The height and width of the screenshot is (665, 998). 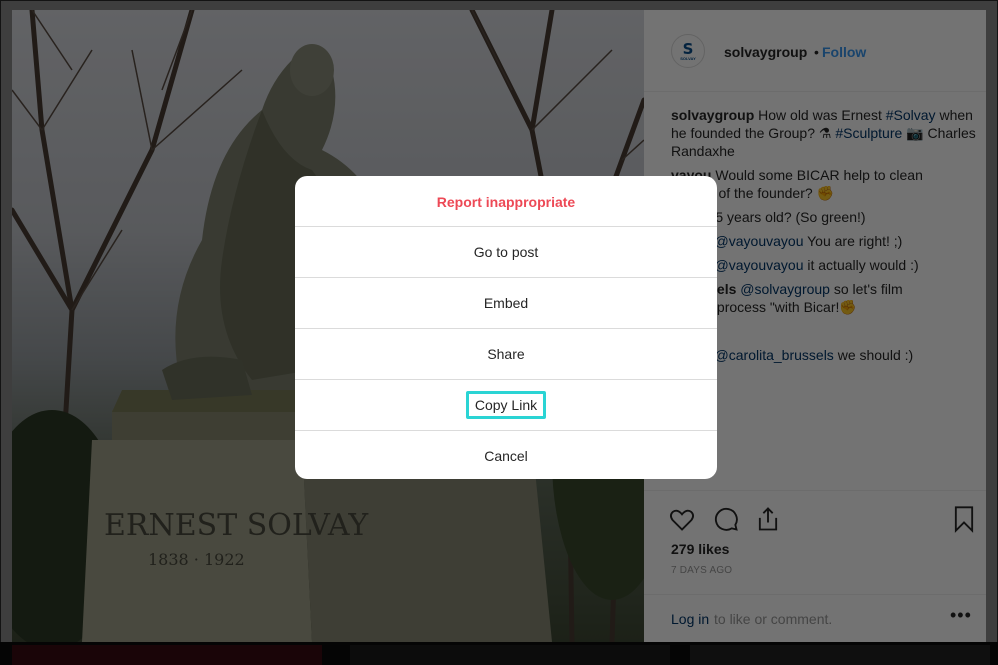 I want to click on more-options-icon: •••, so click(x=961, y=615).